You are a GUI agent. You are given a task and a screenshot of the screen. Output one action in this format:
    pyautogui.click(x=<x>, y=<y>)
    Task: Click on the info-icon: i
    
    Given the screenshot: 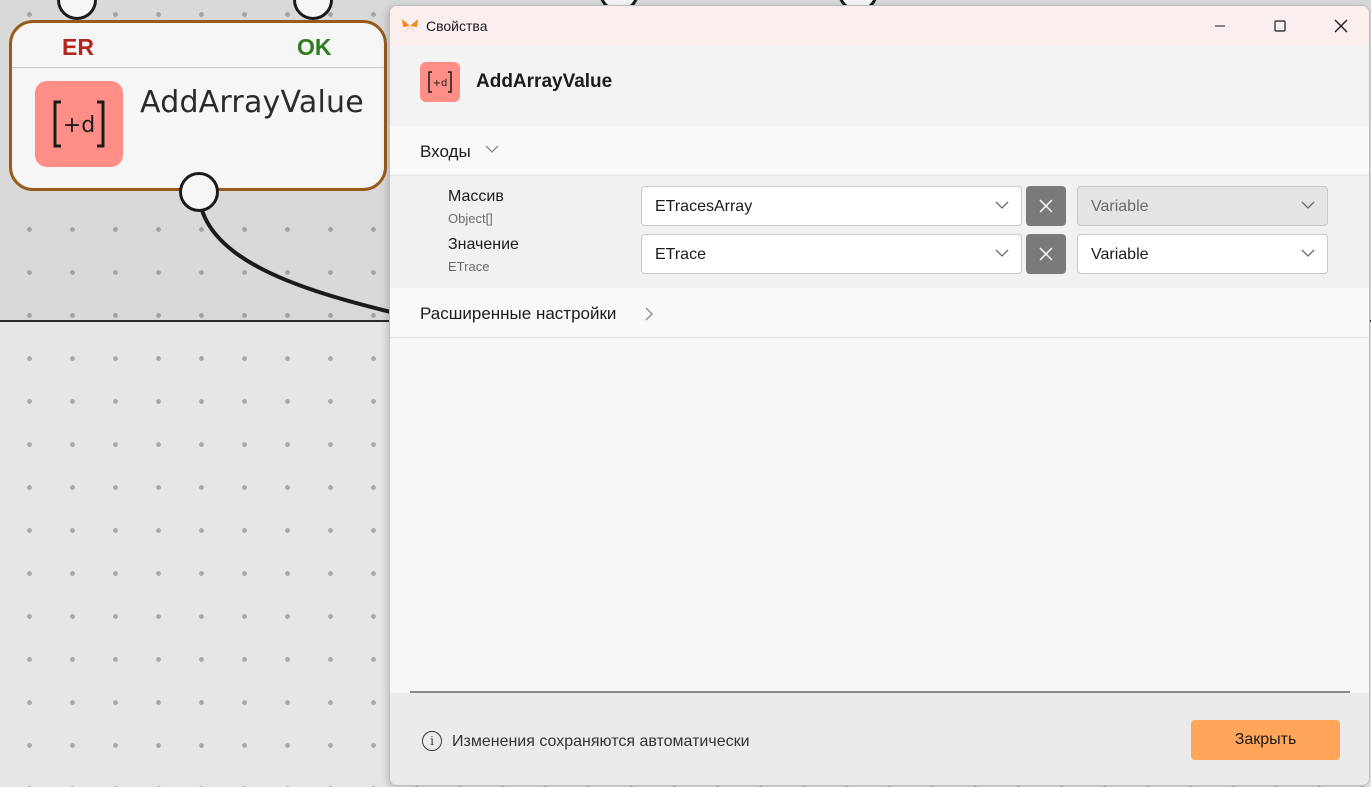 What is the action you would take?
    pyautogui.click(x=432, y=741)
    